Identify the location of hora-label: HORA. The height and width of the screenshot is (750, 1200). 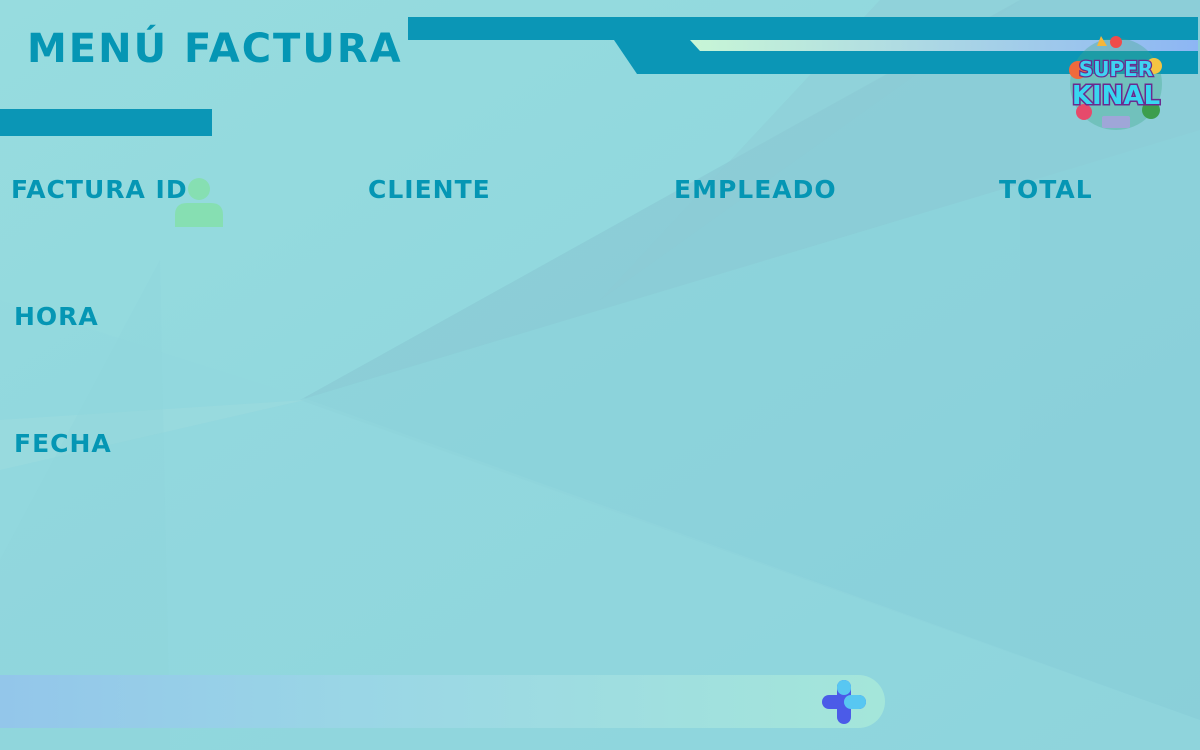
(56, 316).